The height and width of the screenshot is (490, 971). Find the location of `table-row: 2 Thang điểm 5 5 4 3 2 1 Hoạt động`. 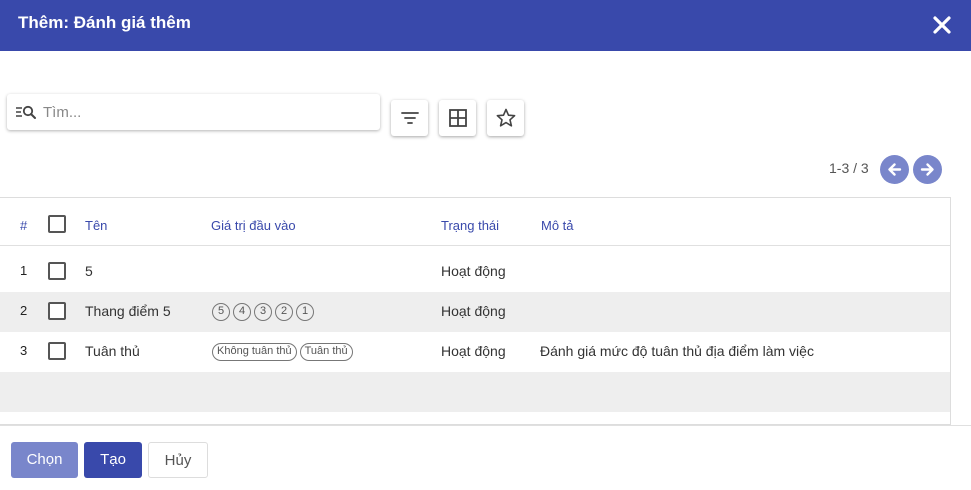

table-row: 2 Thang điểm 5 5 4 3 2 1 Hoạt động is located at coordinates (475, 312).